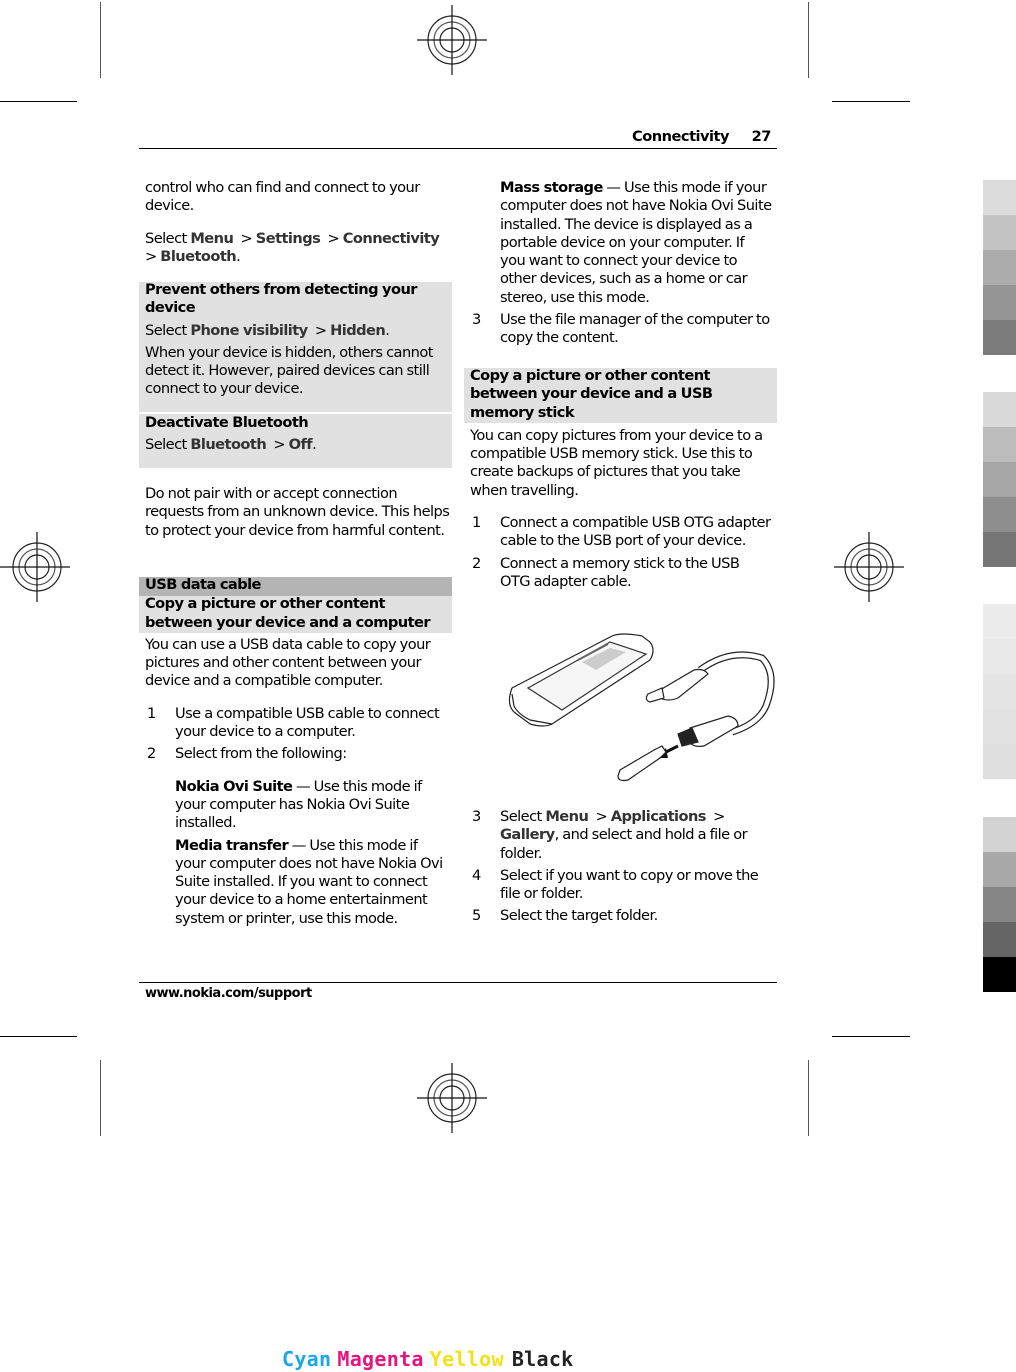  Describe the element at coordinates (227, 422) in the screenshot. I see `box-title: Deactivate Bluetooth` at that location.